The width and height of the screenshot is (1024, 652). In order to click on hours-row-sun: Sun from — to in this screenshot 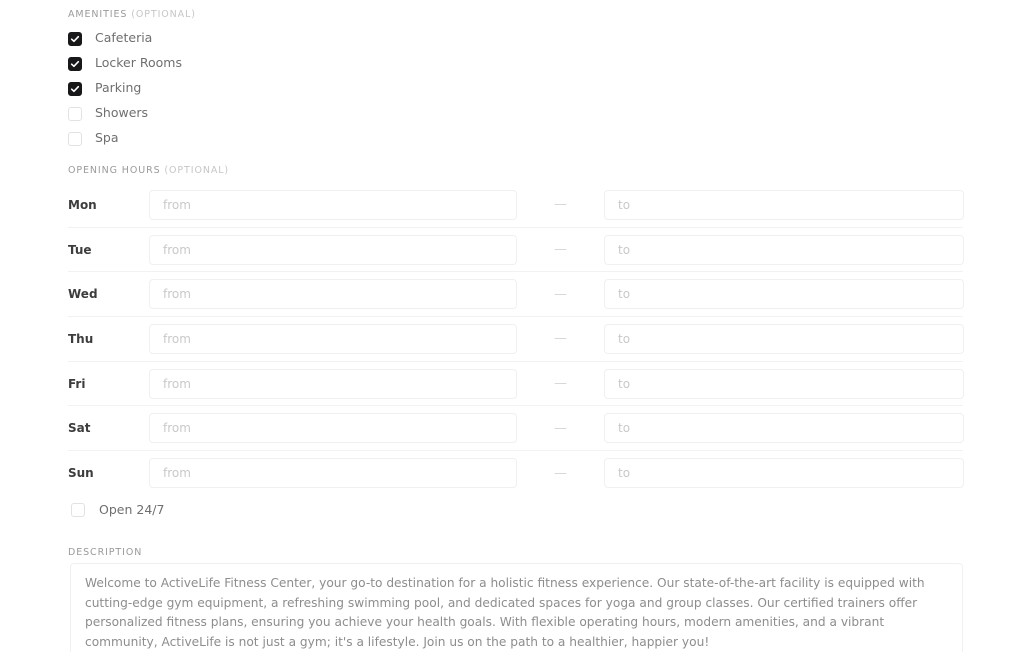, I will do `click(516, 473)`.